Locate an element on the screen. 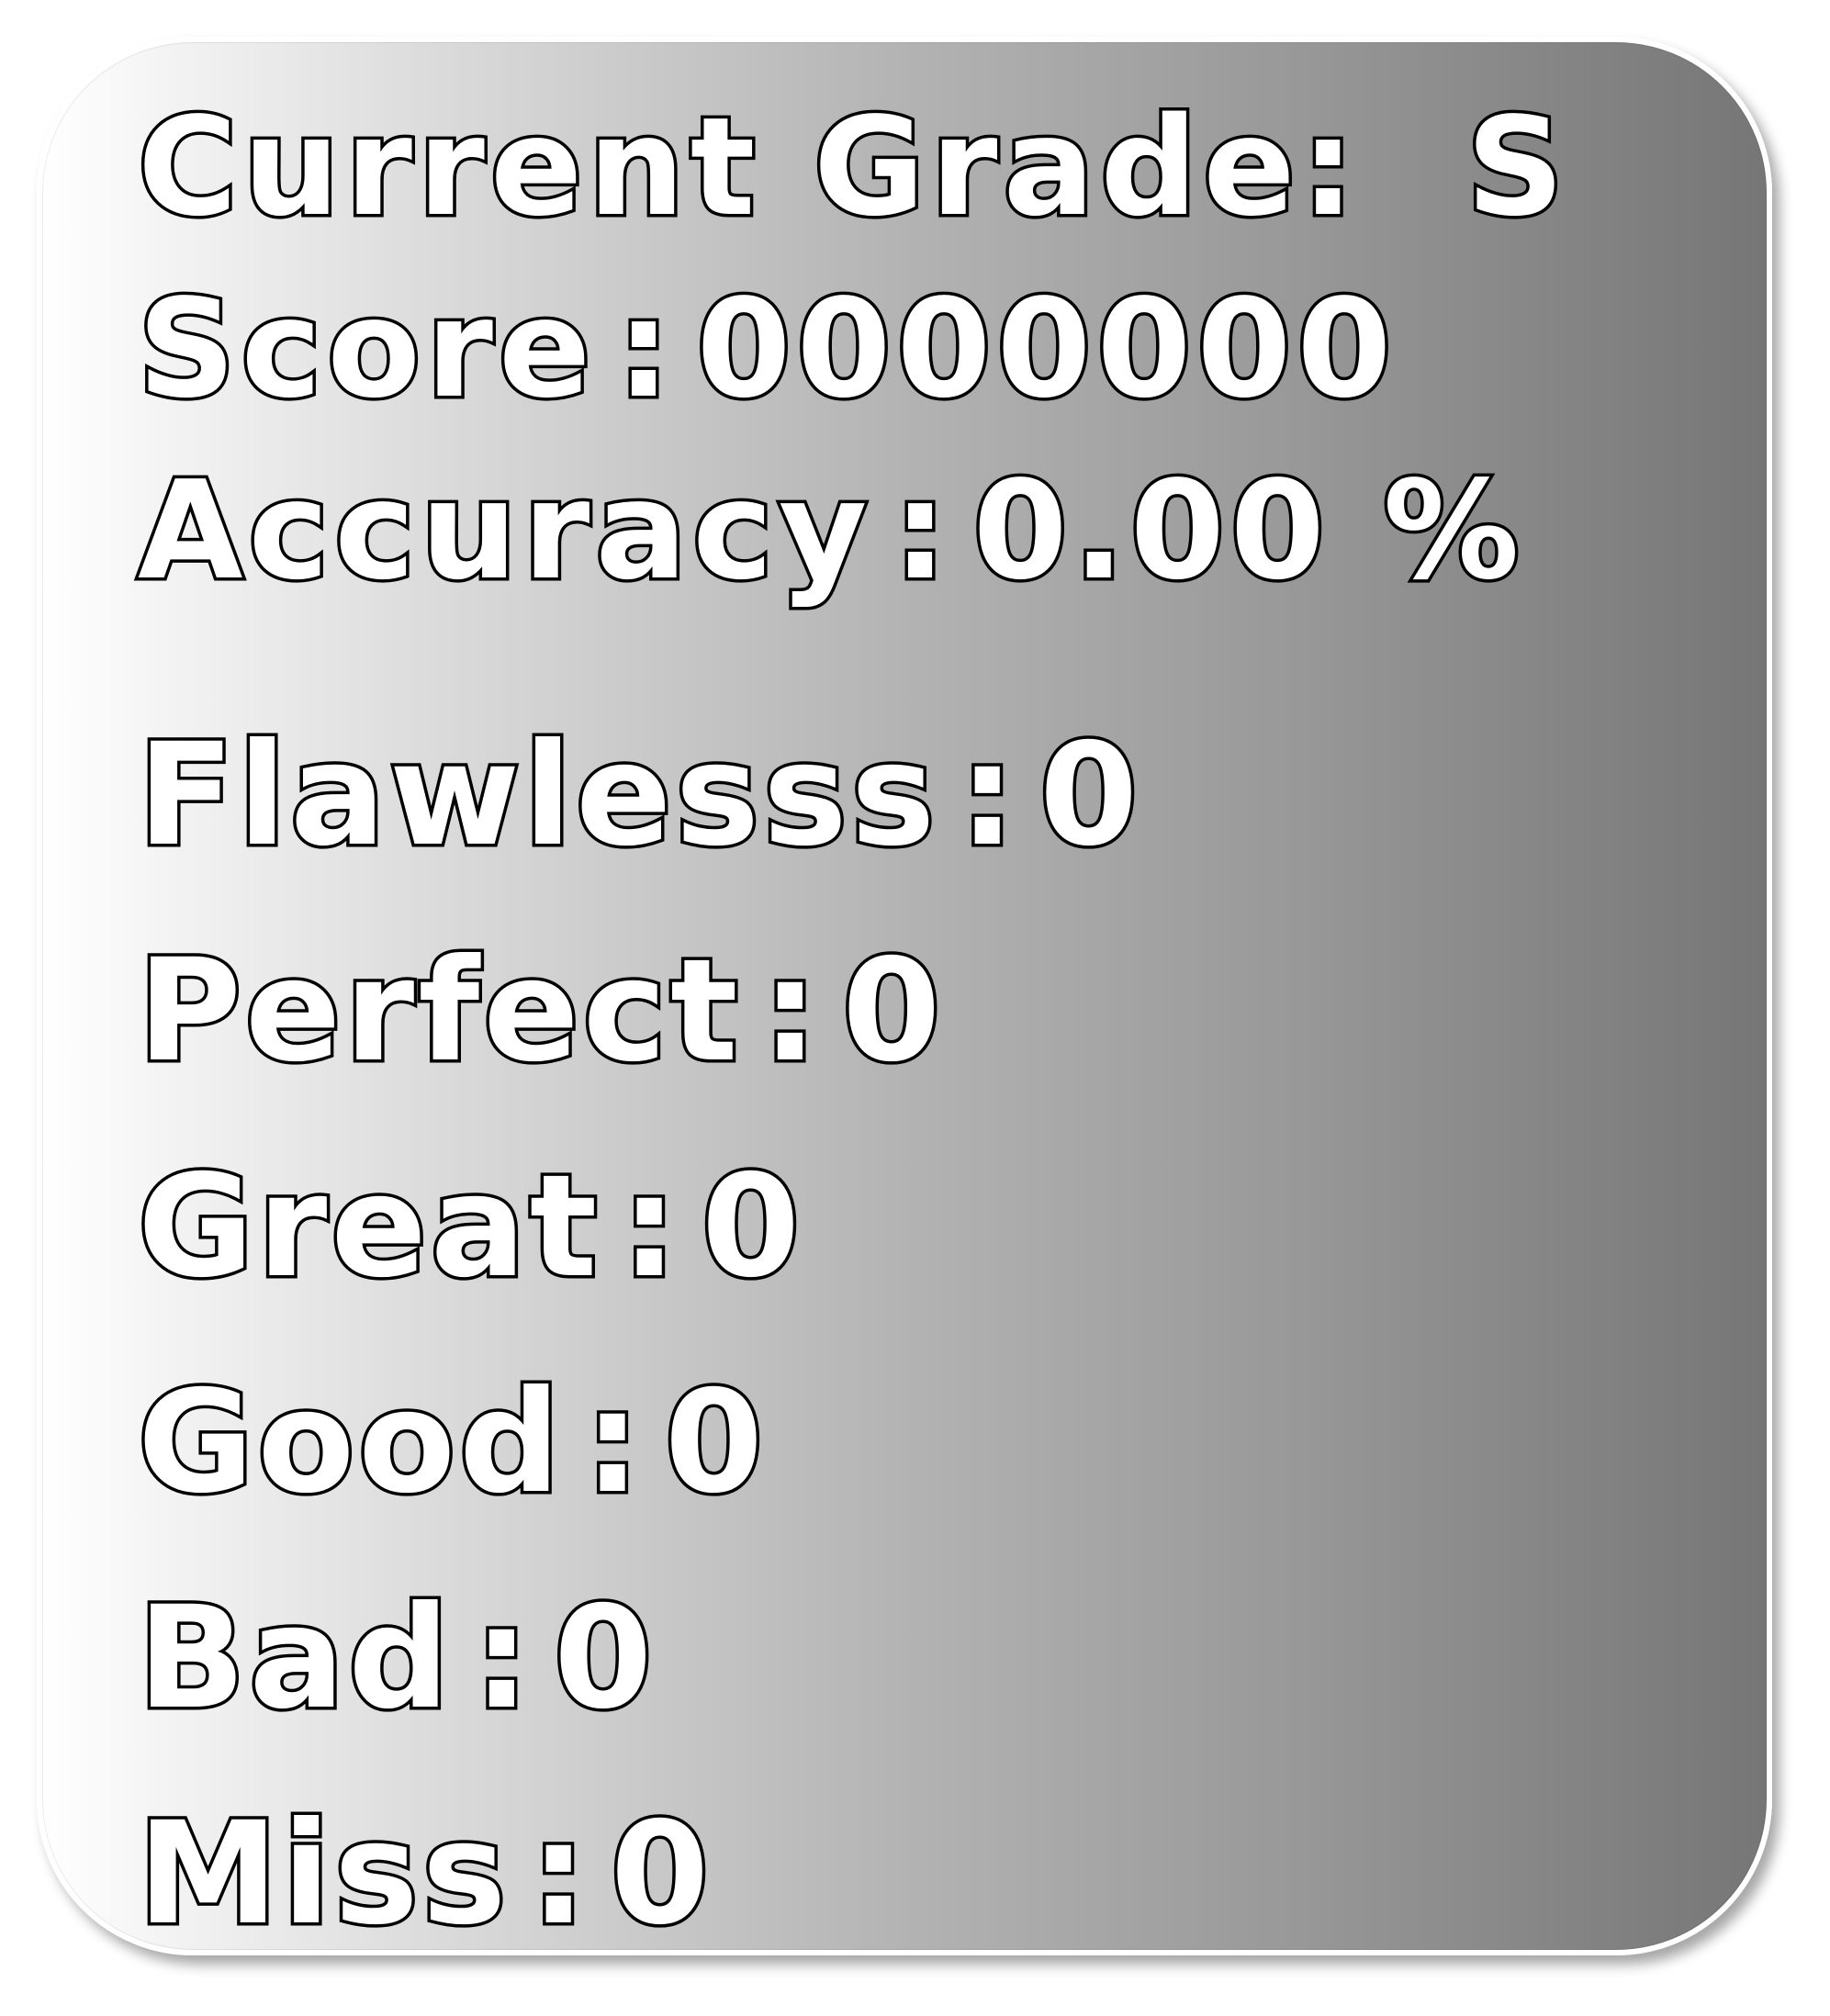 This screenshot has height=2016, width=1830. judgment-row-bad: Bad:0 is located at coordinates (396, 1658).